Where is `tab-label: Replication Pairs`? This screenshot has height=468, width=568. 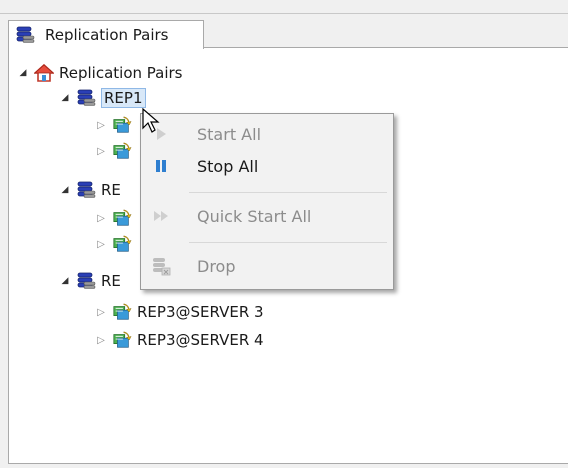
tab-label: Replication Pairs is located at coordinates (107, 35).